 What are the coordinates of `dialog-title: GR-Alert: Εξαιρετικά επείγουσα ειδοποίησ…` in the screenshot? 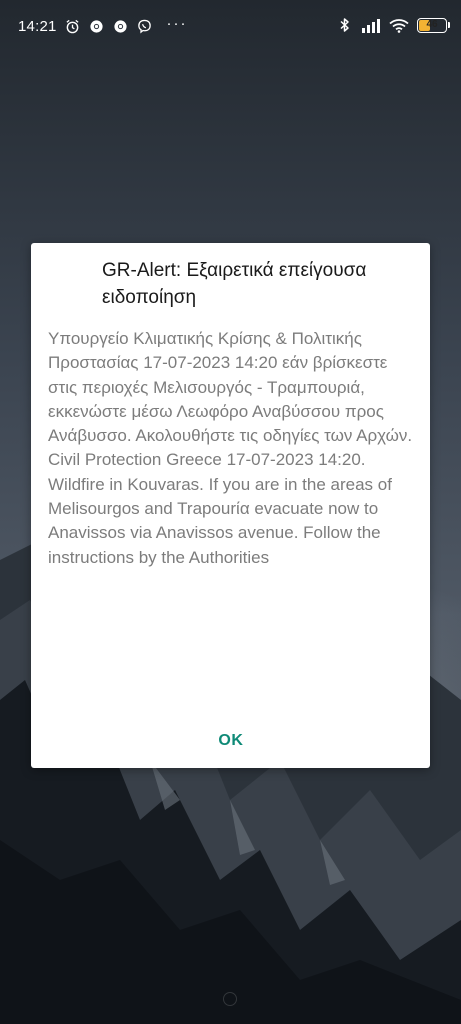 It's located at (234, 284).